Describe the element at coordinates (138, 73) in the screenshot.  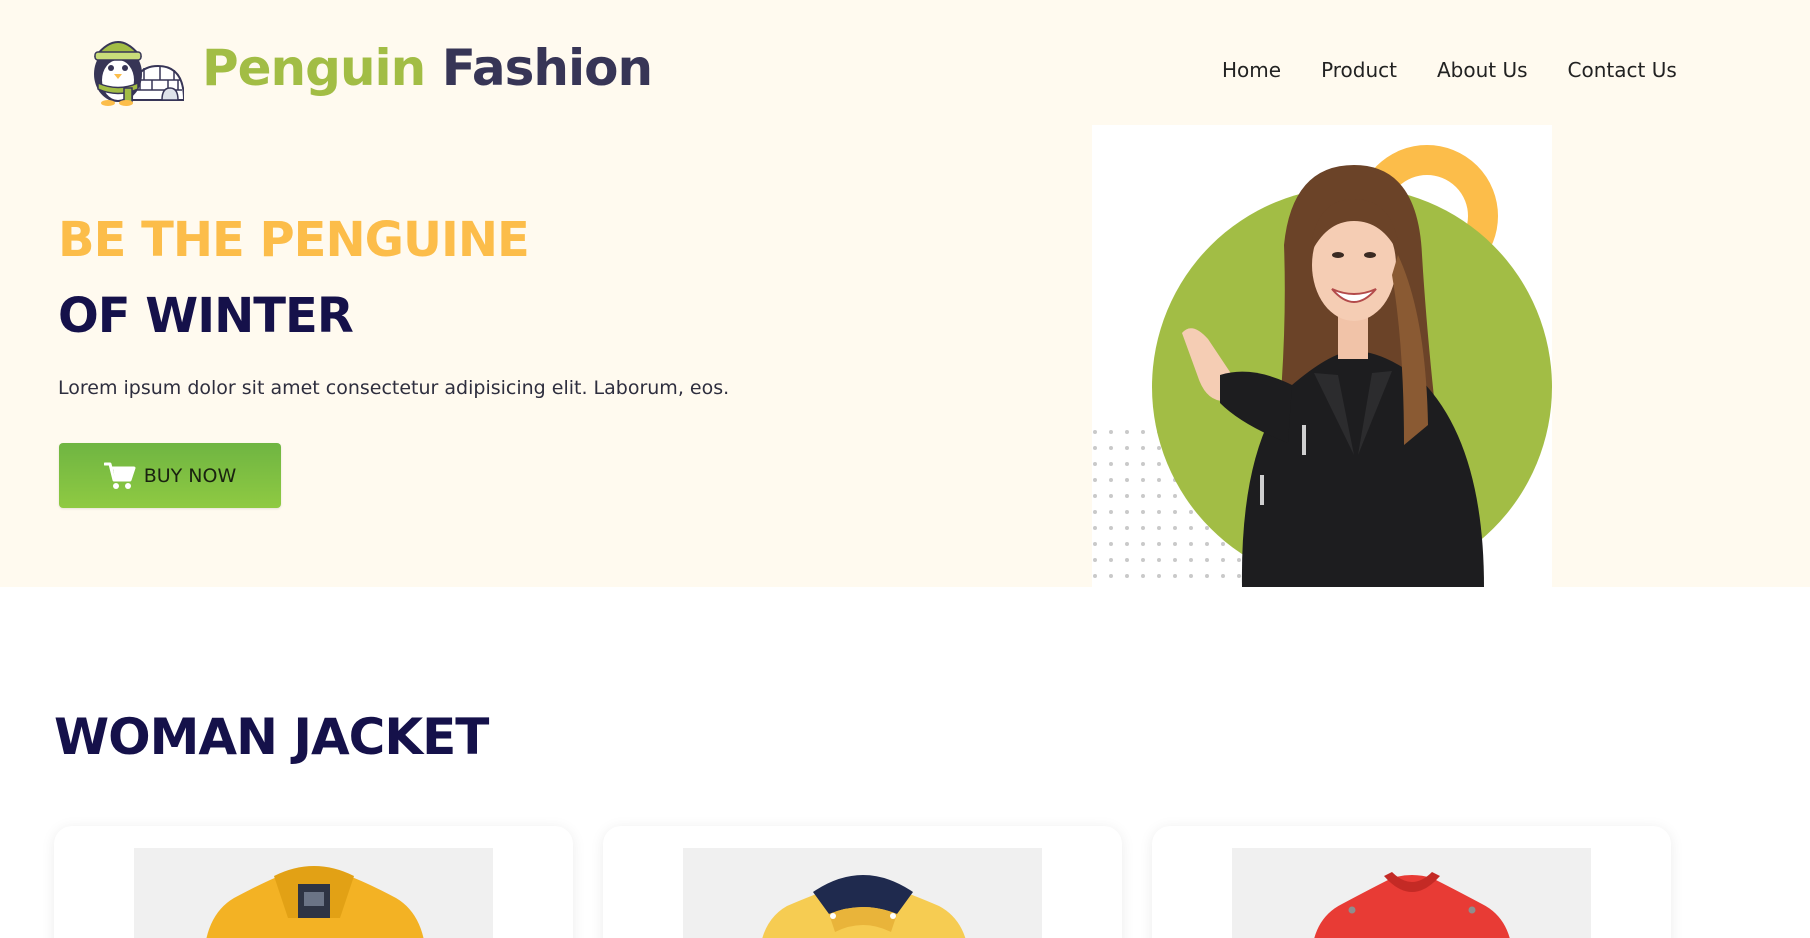
I see `penguin-igloo-logo-icon` at that location.